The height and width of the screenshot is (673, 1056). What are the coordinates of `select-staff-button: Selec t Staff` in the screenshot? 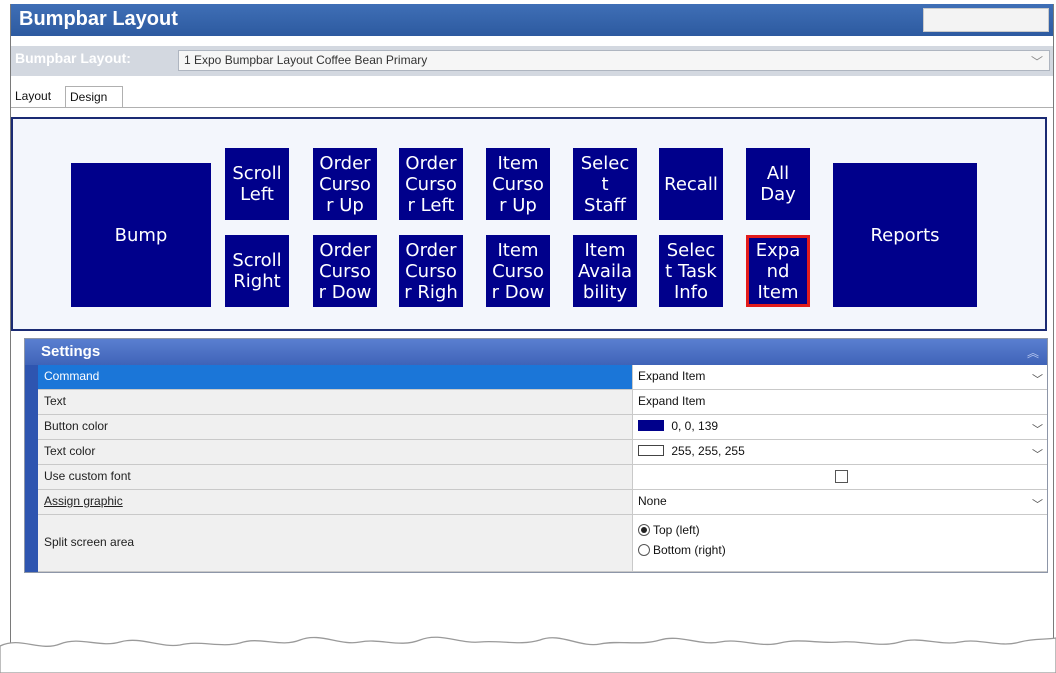 It's located at (605, 184).